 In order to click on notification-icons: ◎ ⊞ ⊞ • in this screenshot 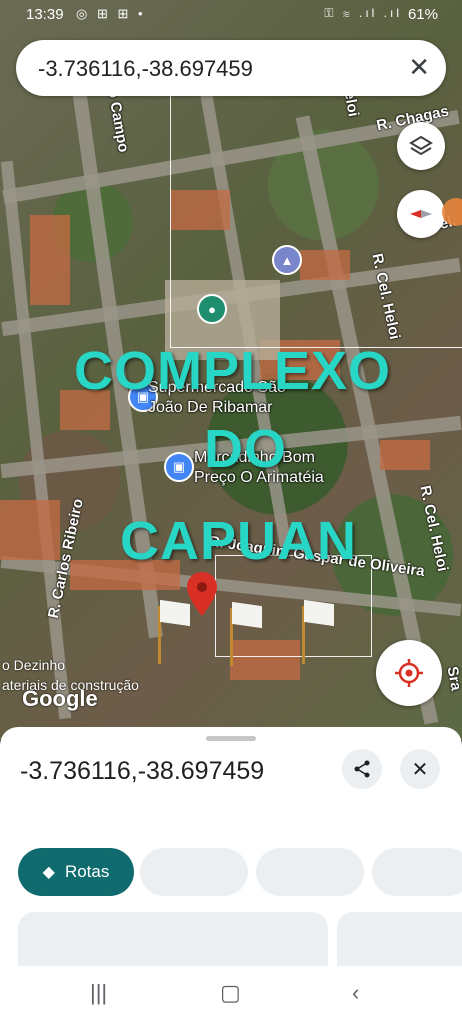, I will do `click(111, 13)`.